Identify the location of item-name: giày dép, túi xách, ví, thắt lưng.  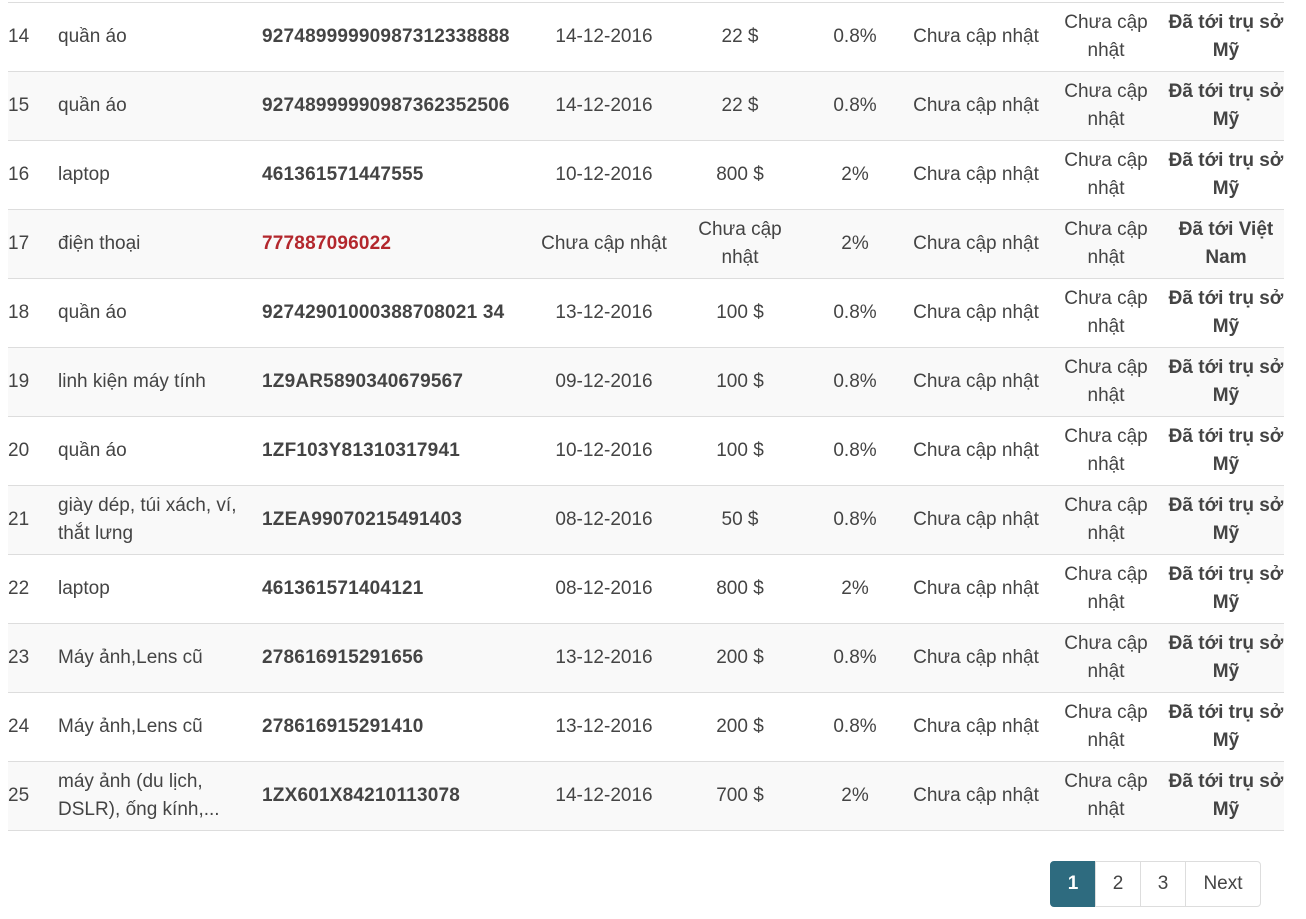
(147, 519).